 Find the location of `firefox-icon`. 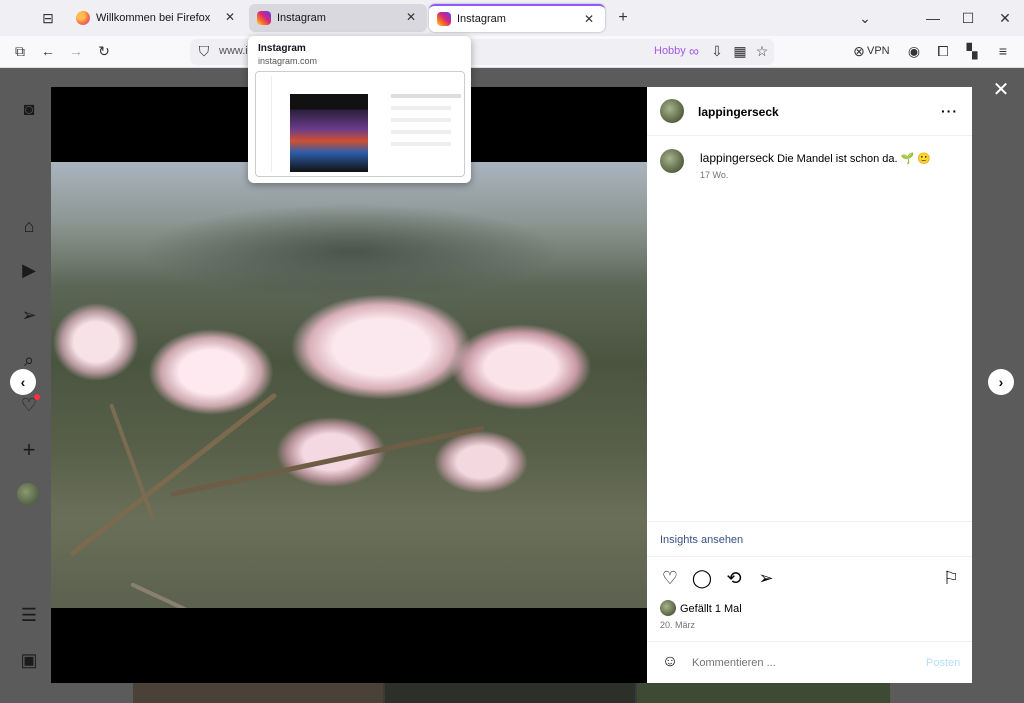

firefox-icon is located at coordinates (83, 18).